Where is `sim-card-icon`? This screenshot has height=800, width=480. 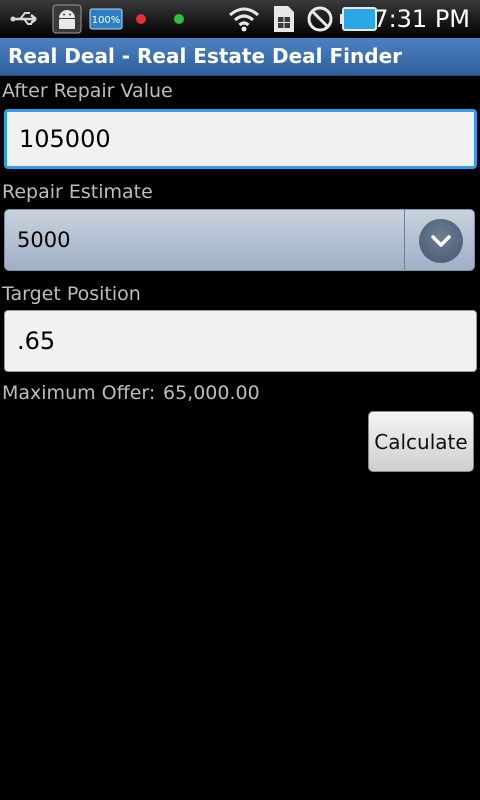
sim-card-icon is located at coordinates (284, 19).